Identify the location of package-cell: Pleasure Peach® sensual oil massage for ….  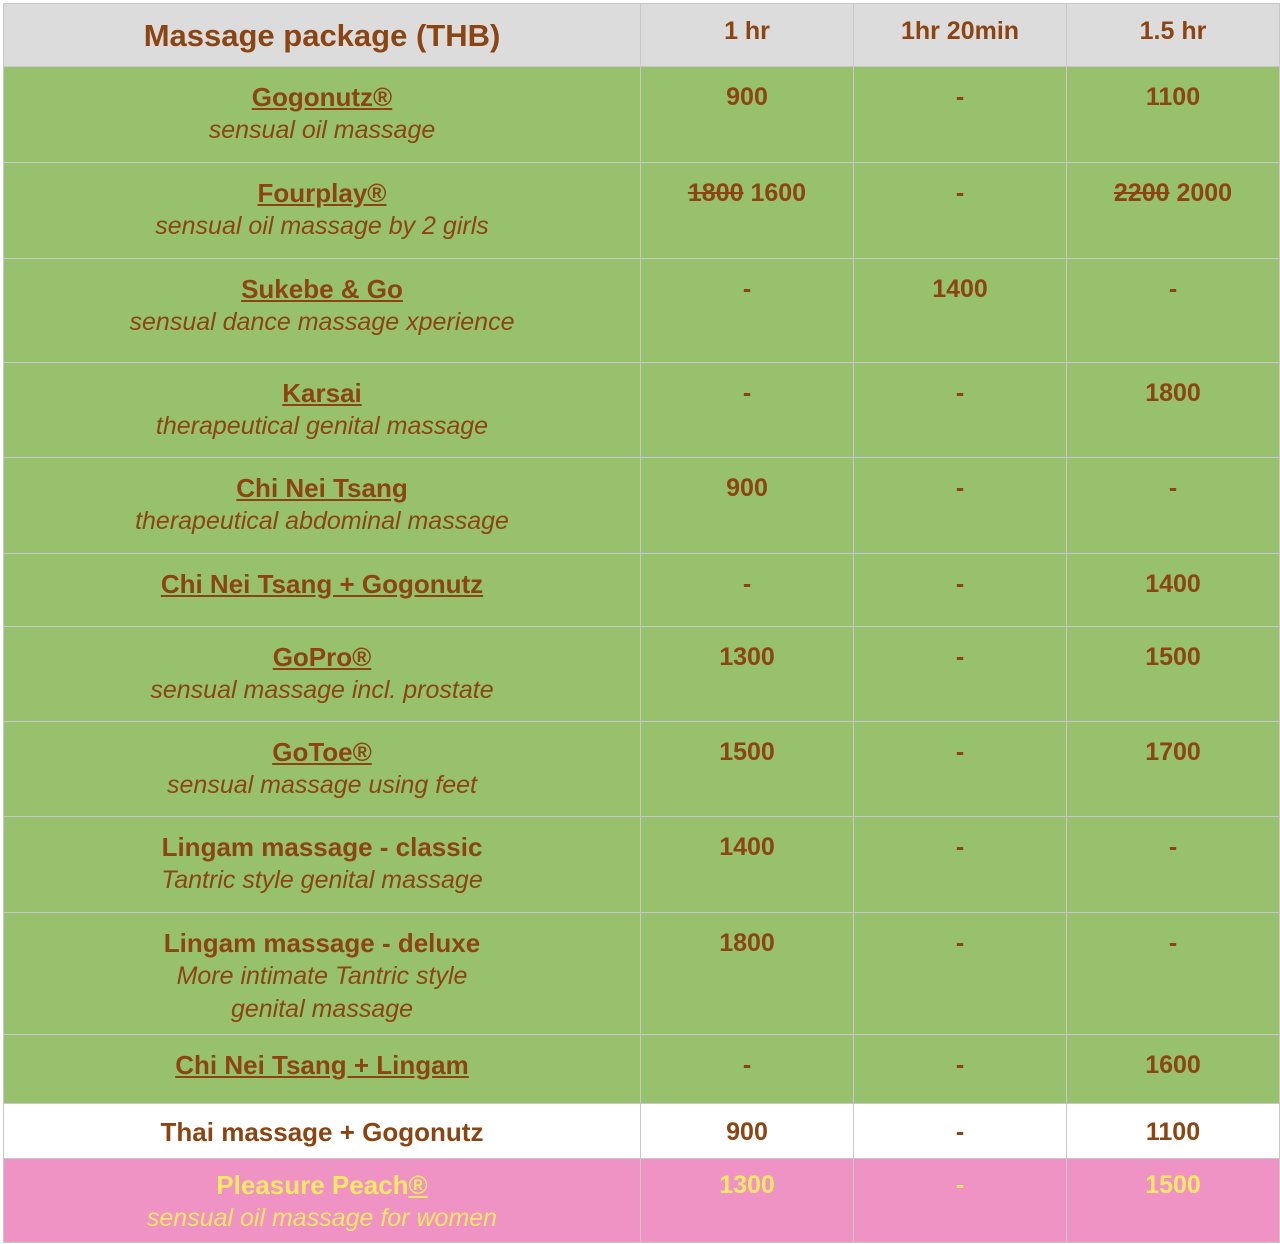
(322, 1200).